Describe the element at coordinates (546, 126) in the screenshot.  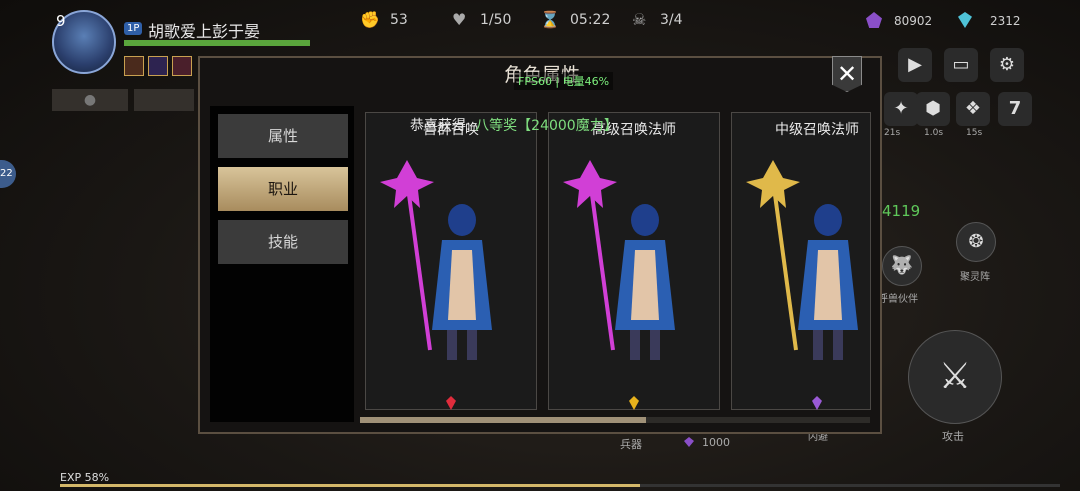
I see `reward-text: 八等奖【24000魔力】` at that location.